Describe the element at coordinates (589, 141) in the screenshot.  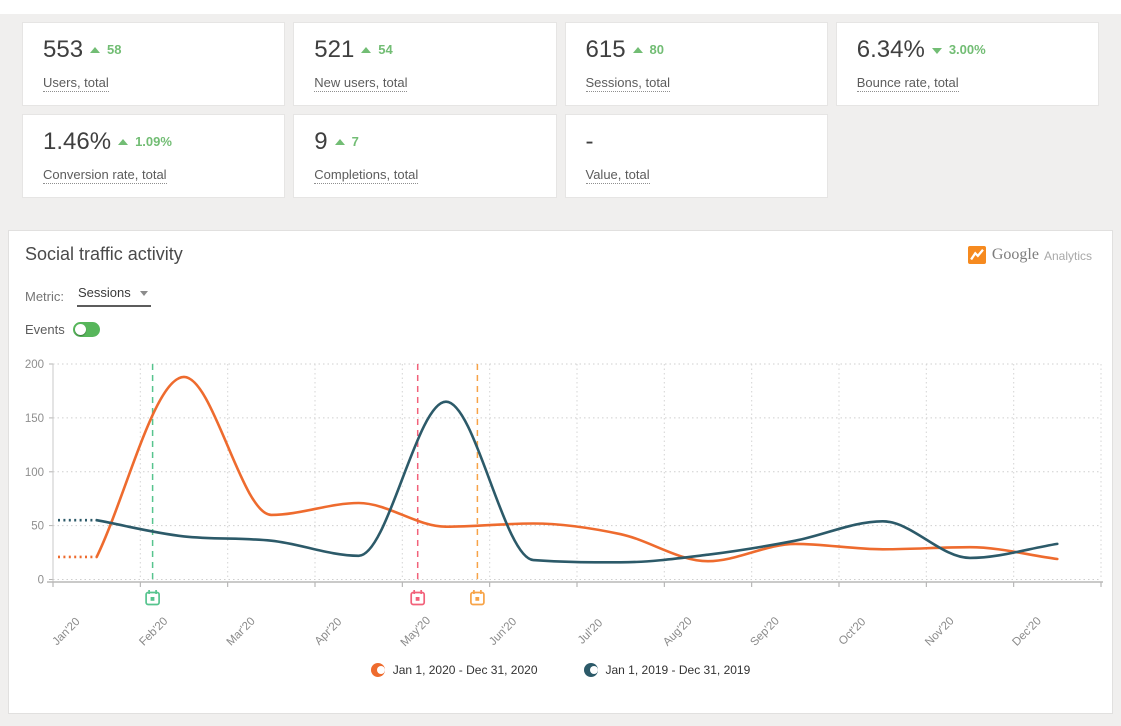
I see `kpi-value: -` at that location.